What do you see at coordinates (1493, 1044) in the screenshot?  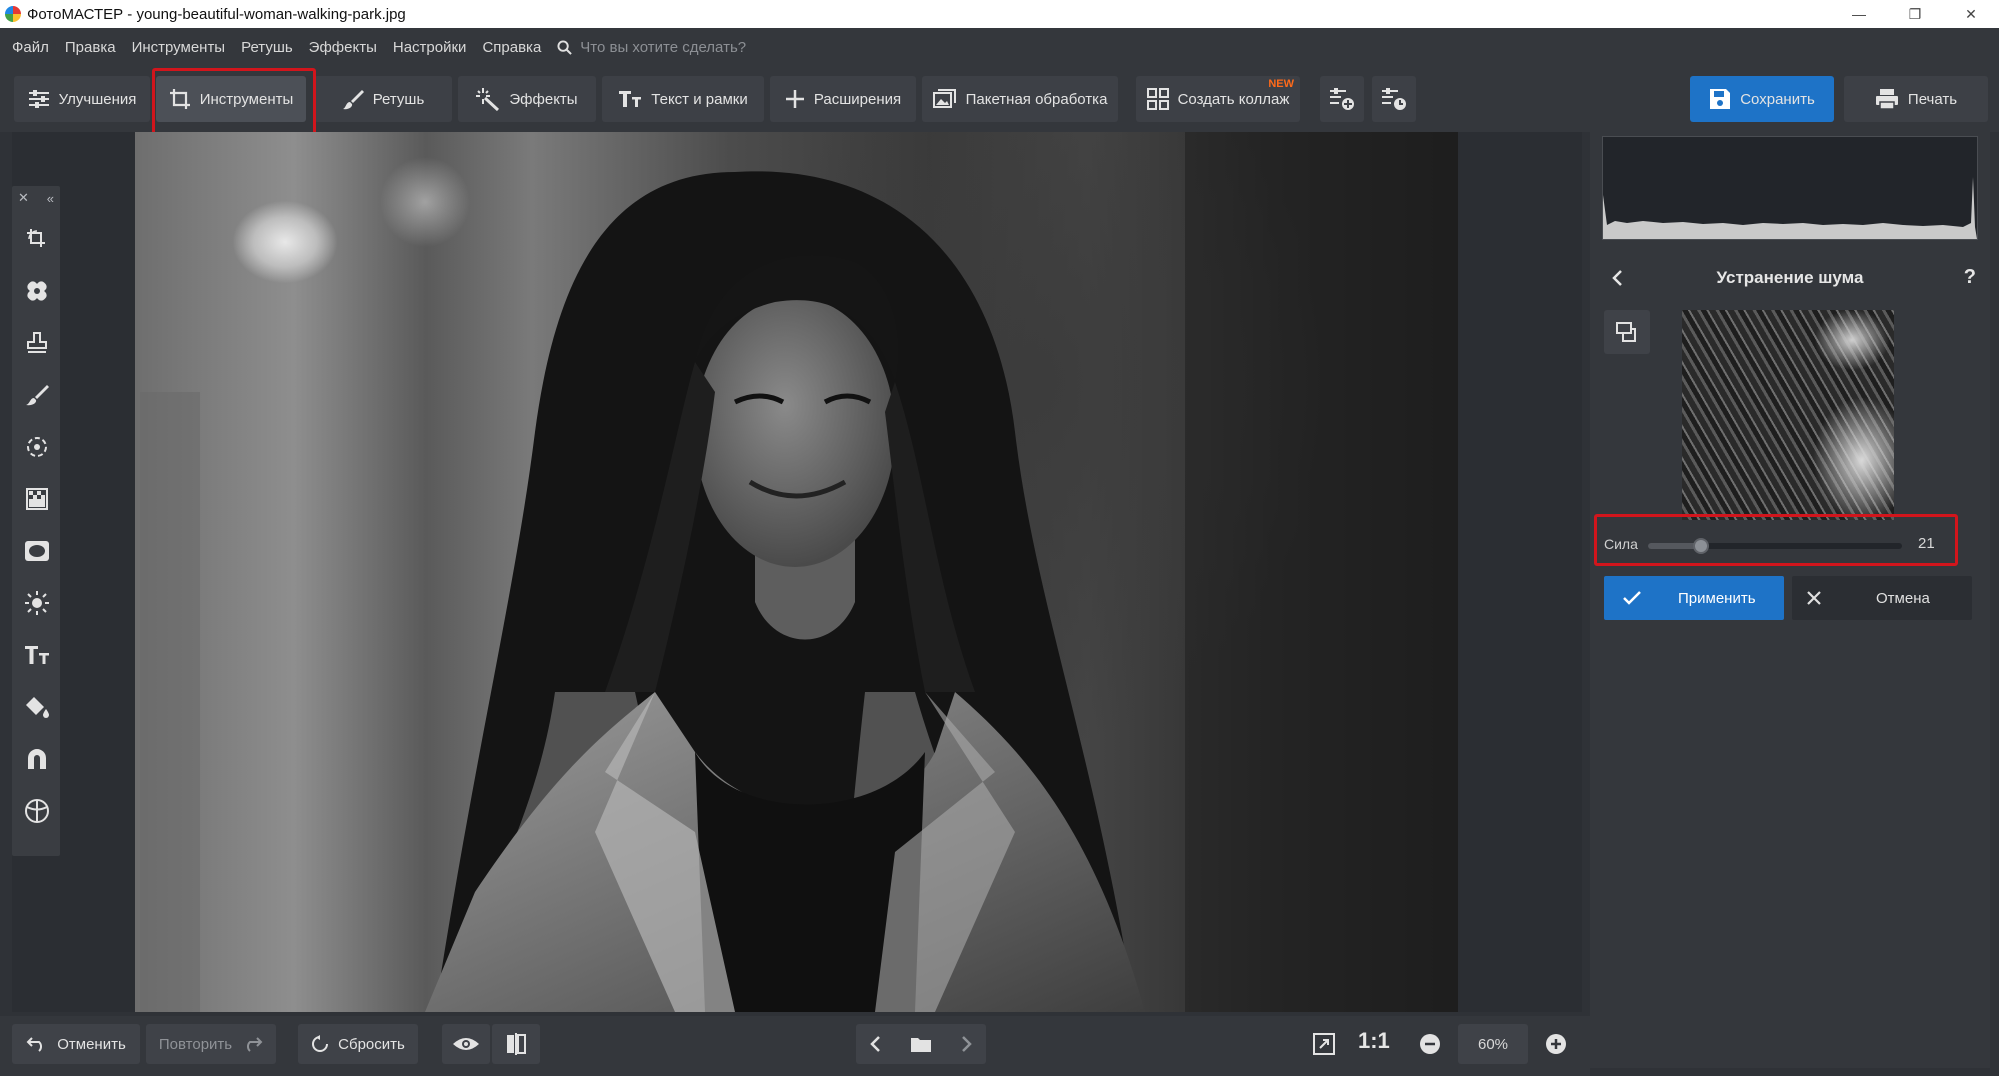 I see `zoom-level: 60%` at bounding box center [1493, 1044].